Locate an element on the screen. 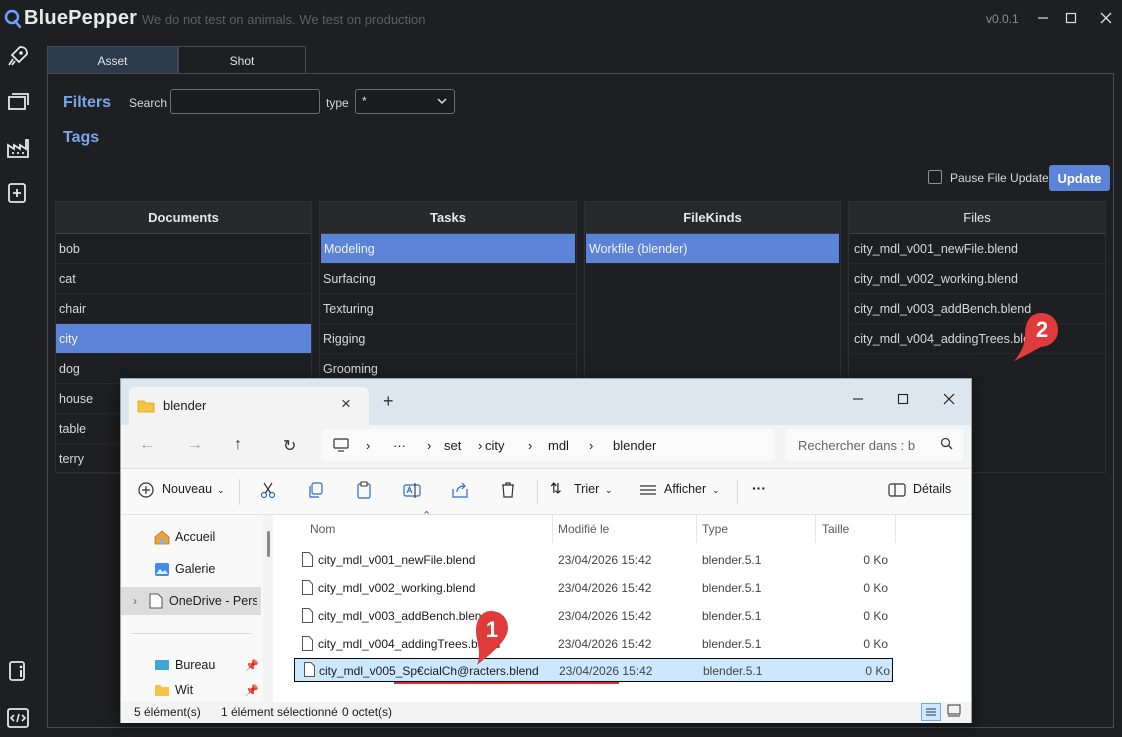 This screenshot has width=1122, height=737. tab-asset: Asset is located at coordinates (112, 60).